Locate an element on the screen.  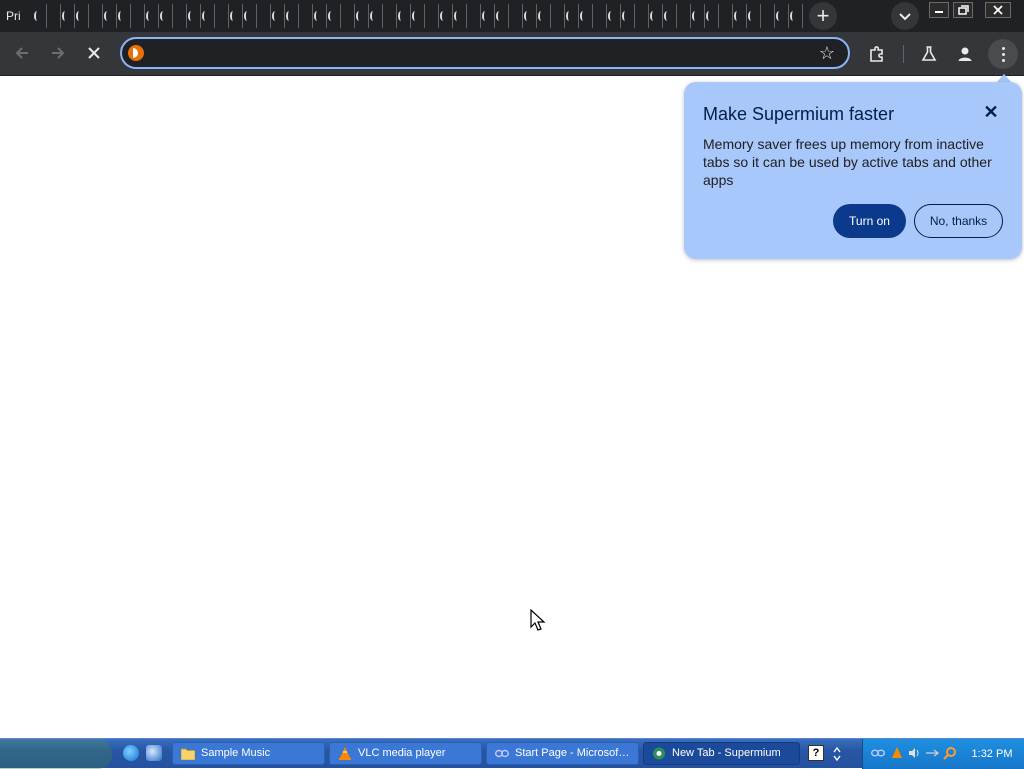
taskbar-clock: 1:32 PM is located at coordinates (992, 754).